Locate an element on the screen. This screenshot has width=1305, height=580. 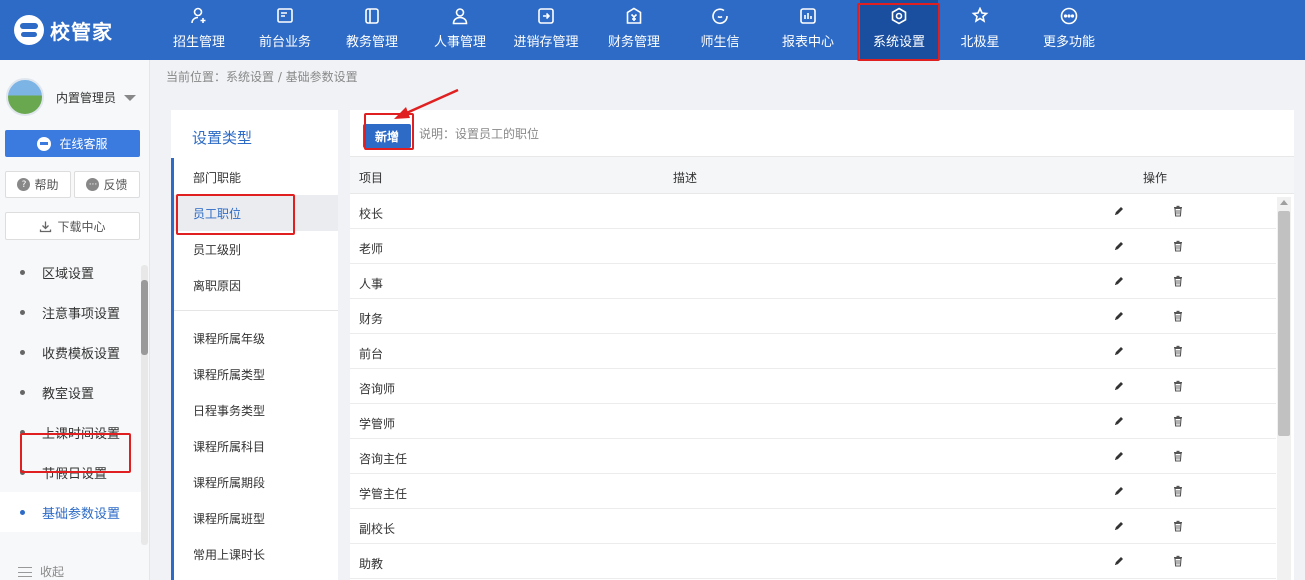
sidebar-item-classroom: 教室设置 is located at coordinates (71, 392).